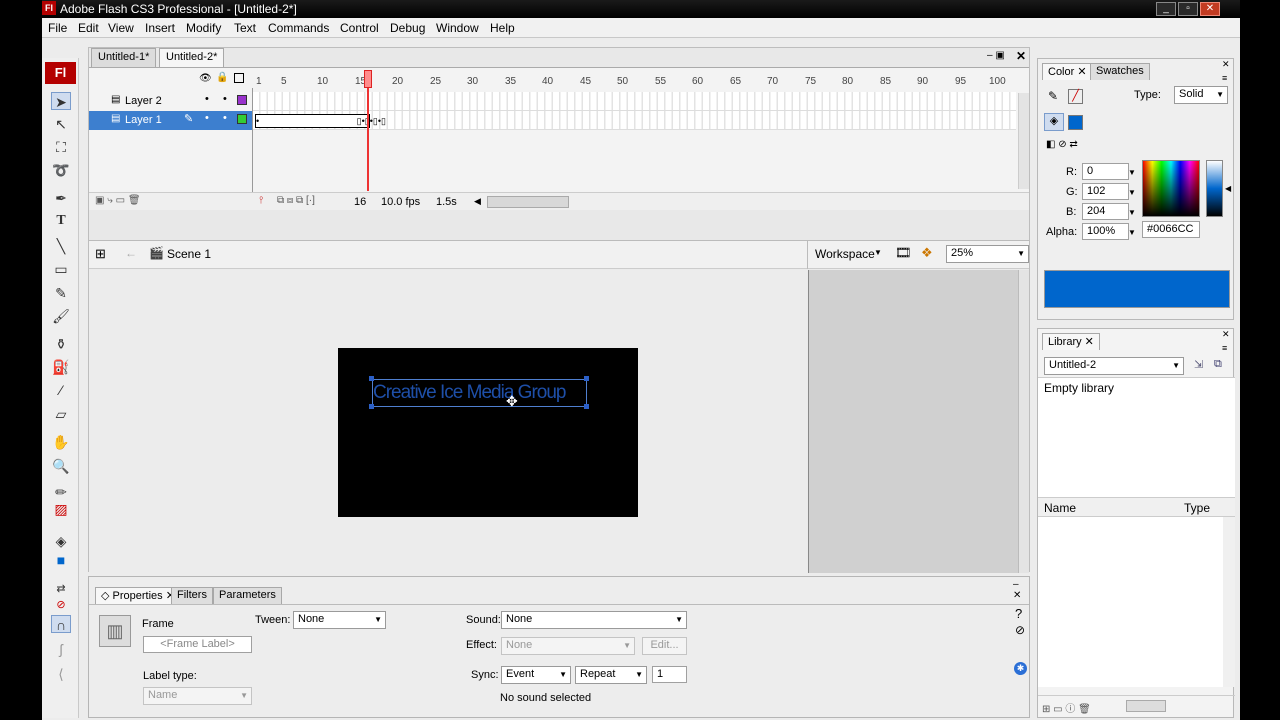 This screenshot has height=720, width=1280. Describe the element at coordinates (903, 253) in the screenshot. I see `edit-scene-icon: 🎞` at that location.